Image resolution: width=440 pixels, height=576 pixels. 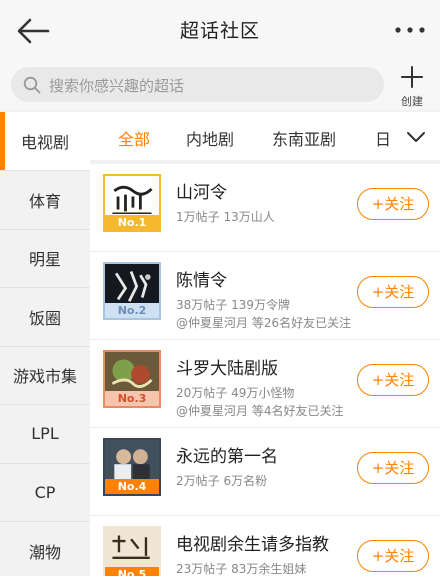 I want to click on category-item-cp: CP, so click(x=45, y=493).